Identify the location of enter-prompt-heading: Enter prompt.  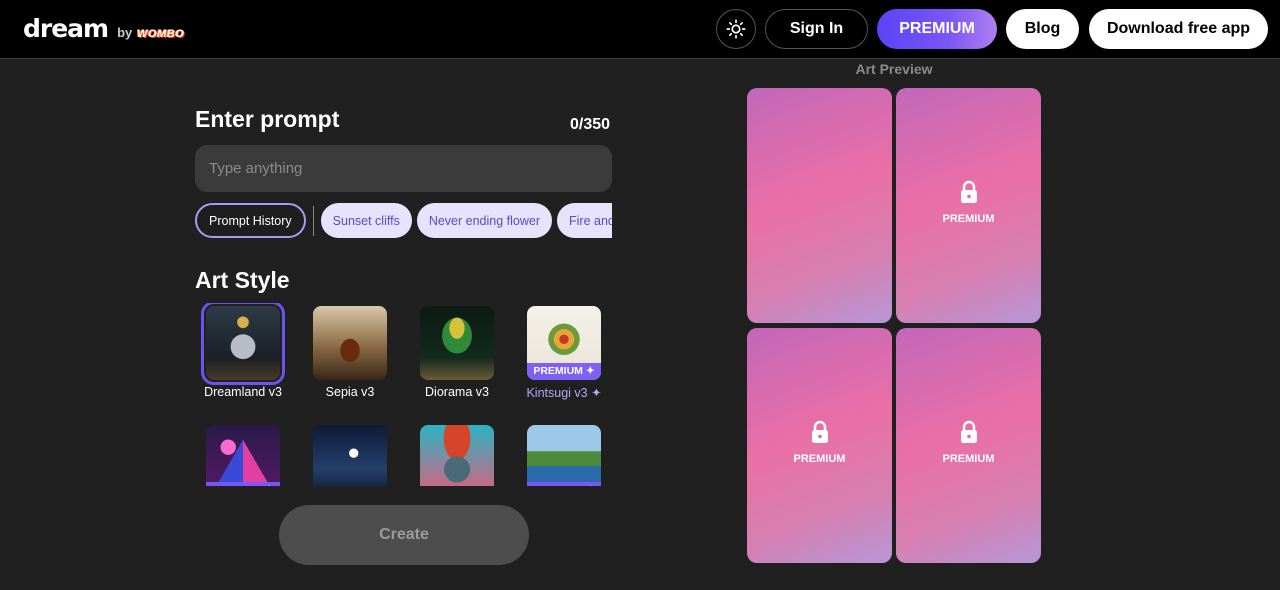
(267, 119).